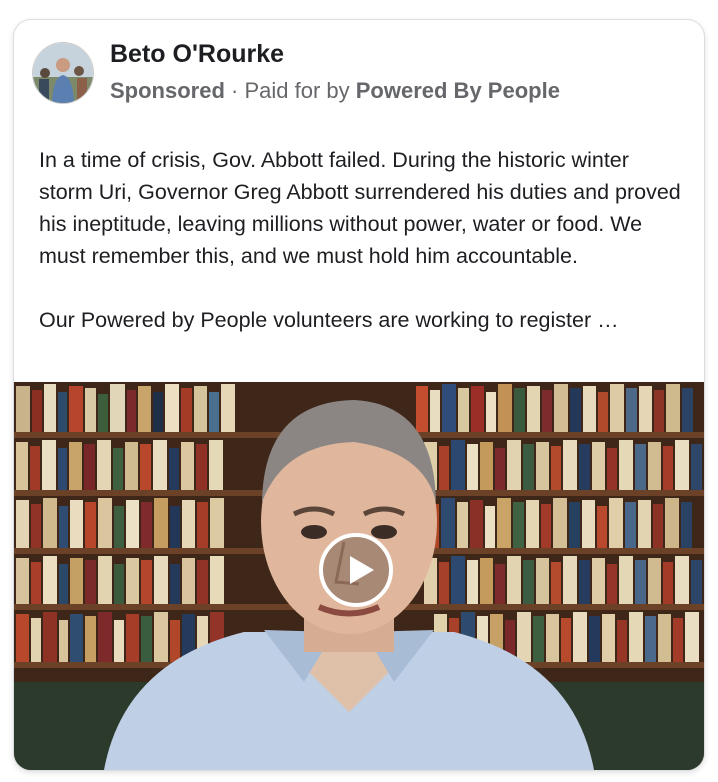  What do you see at coordinates (167, 90) in the screenshot?
I see `sponsored-label: Sponsored` at bounding box center [167, 90].